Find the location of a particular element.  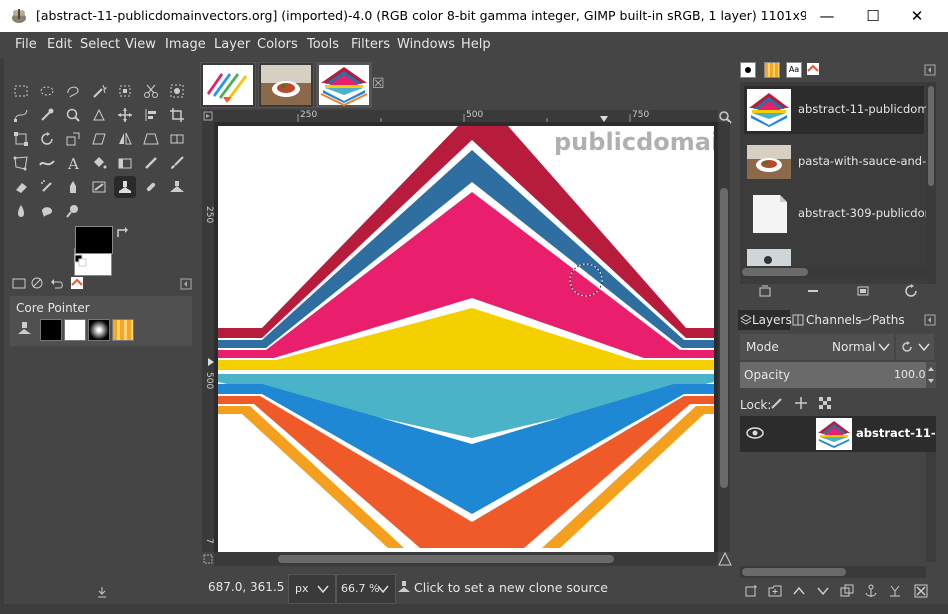

gradient-tool is located at coordinates (125, 163).